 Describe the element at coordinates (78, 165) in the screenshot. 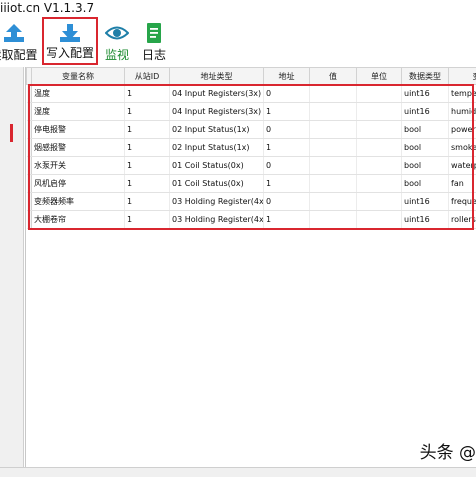

I see `cell-name: 水泵开关` at that location.